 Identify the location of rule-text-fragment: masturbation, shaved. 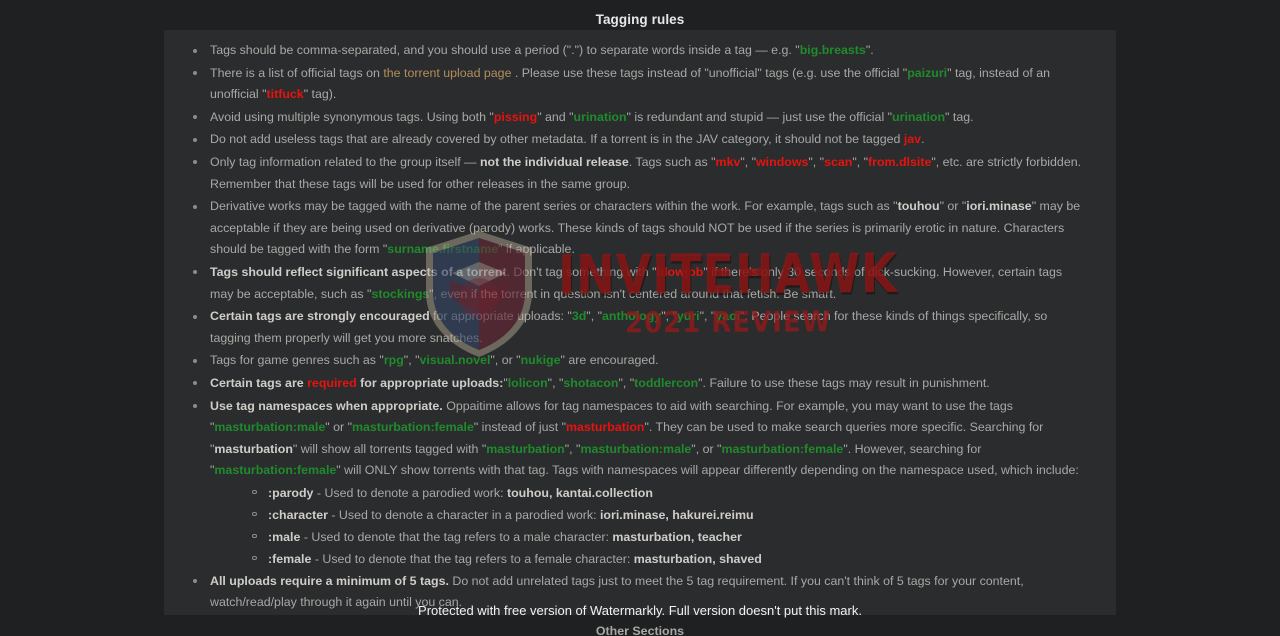
(697, 558).